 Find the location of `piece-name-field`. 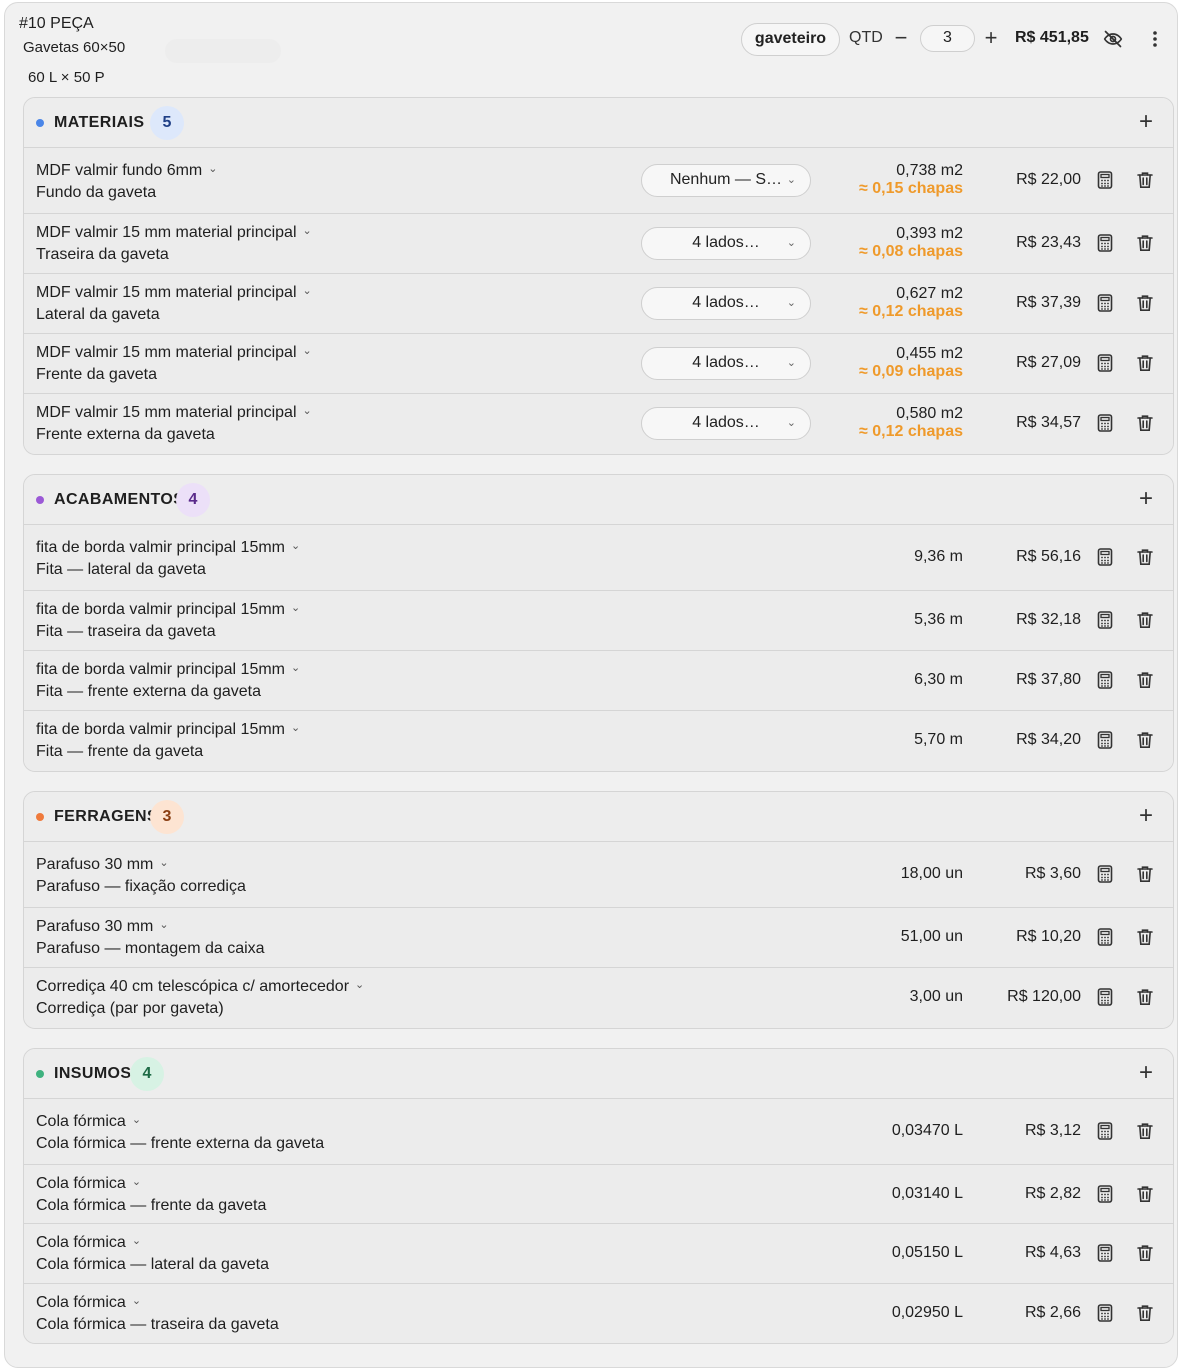

piece-name-field is located at coordinates (223, 51).